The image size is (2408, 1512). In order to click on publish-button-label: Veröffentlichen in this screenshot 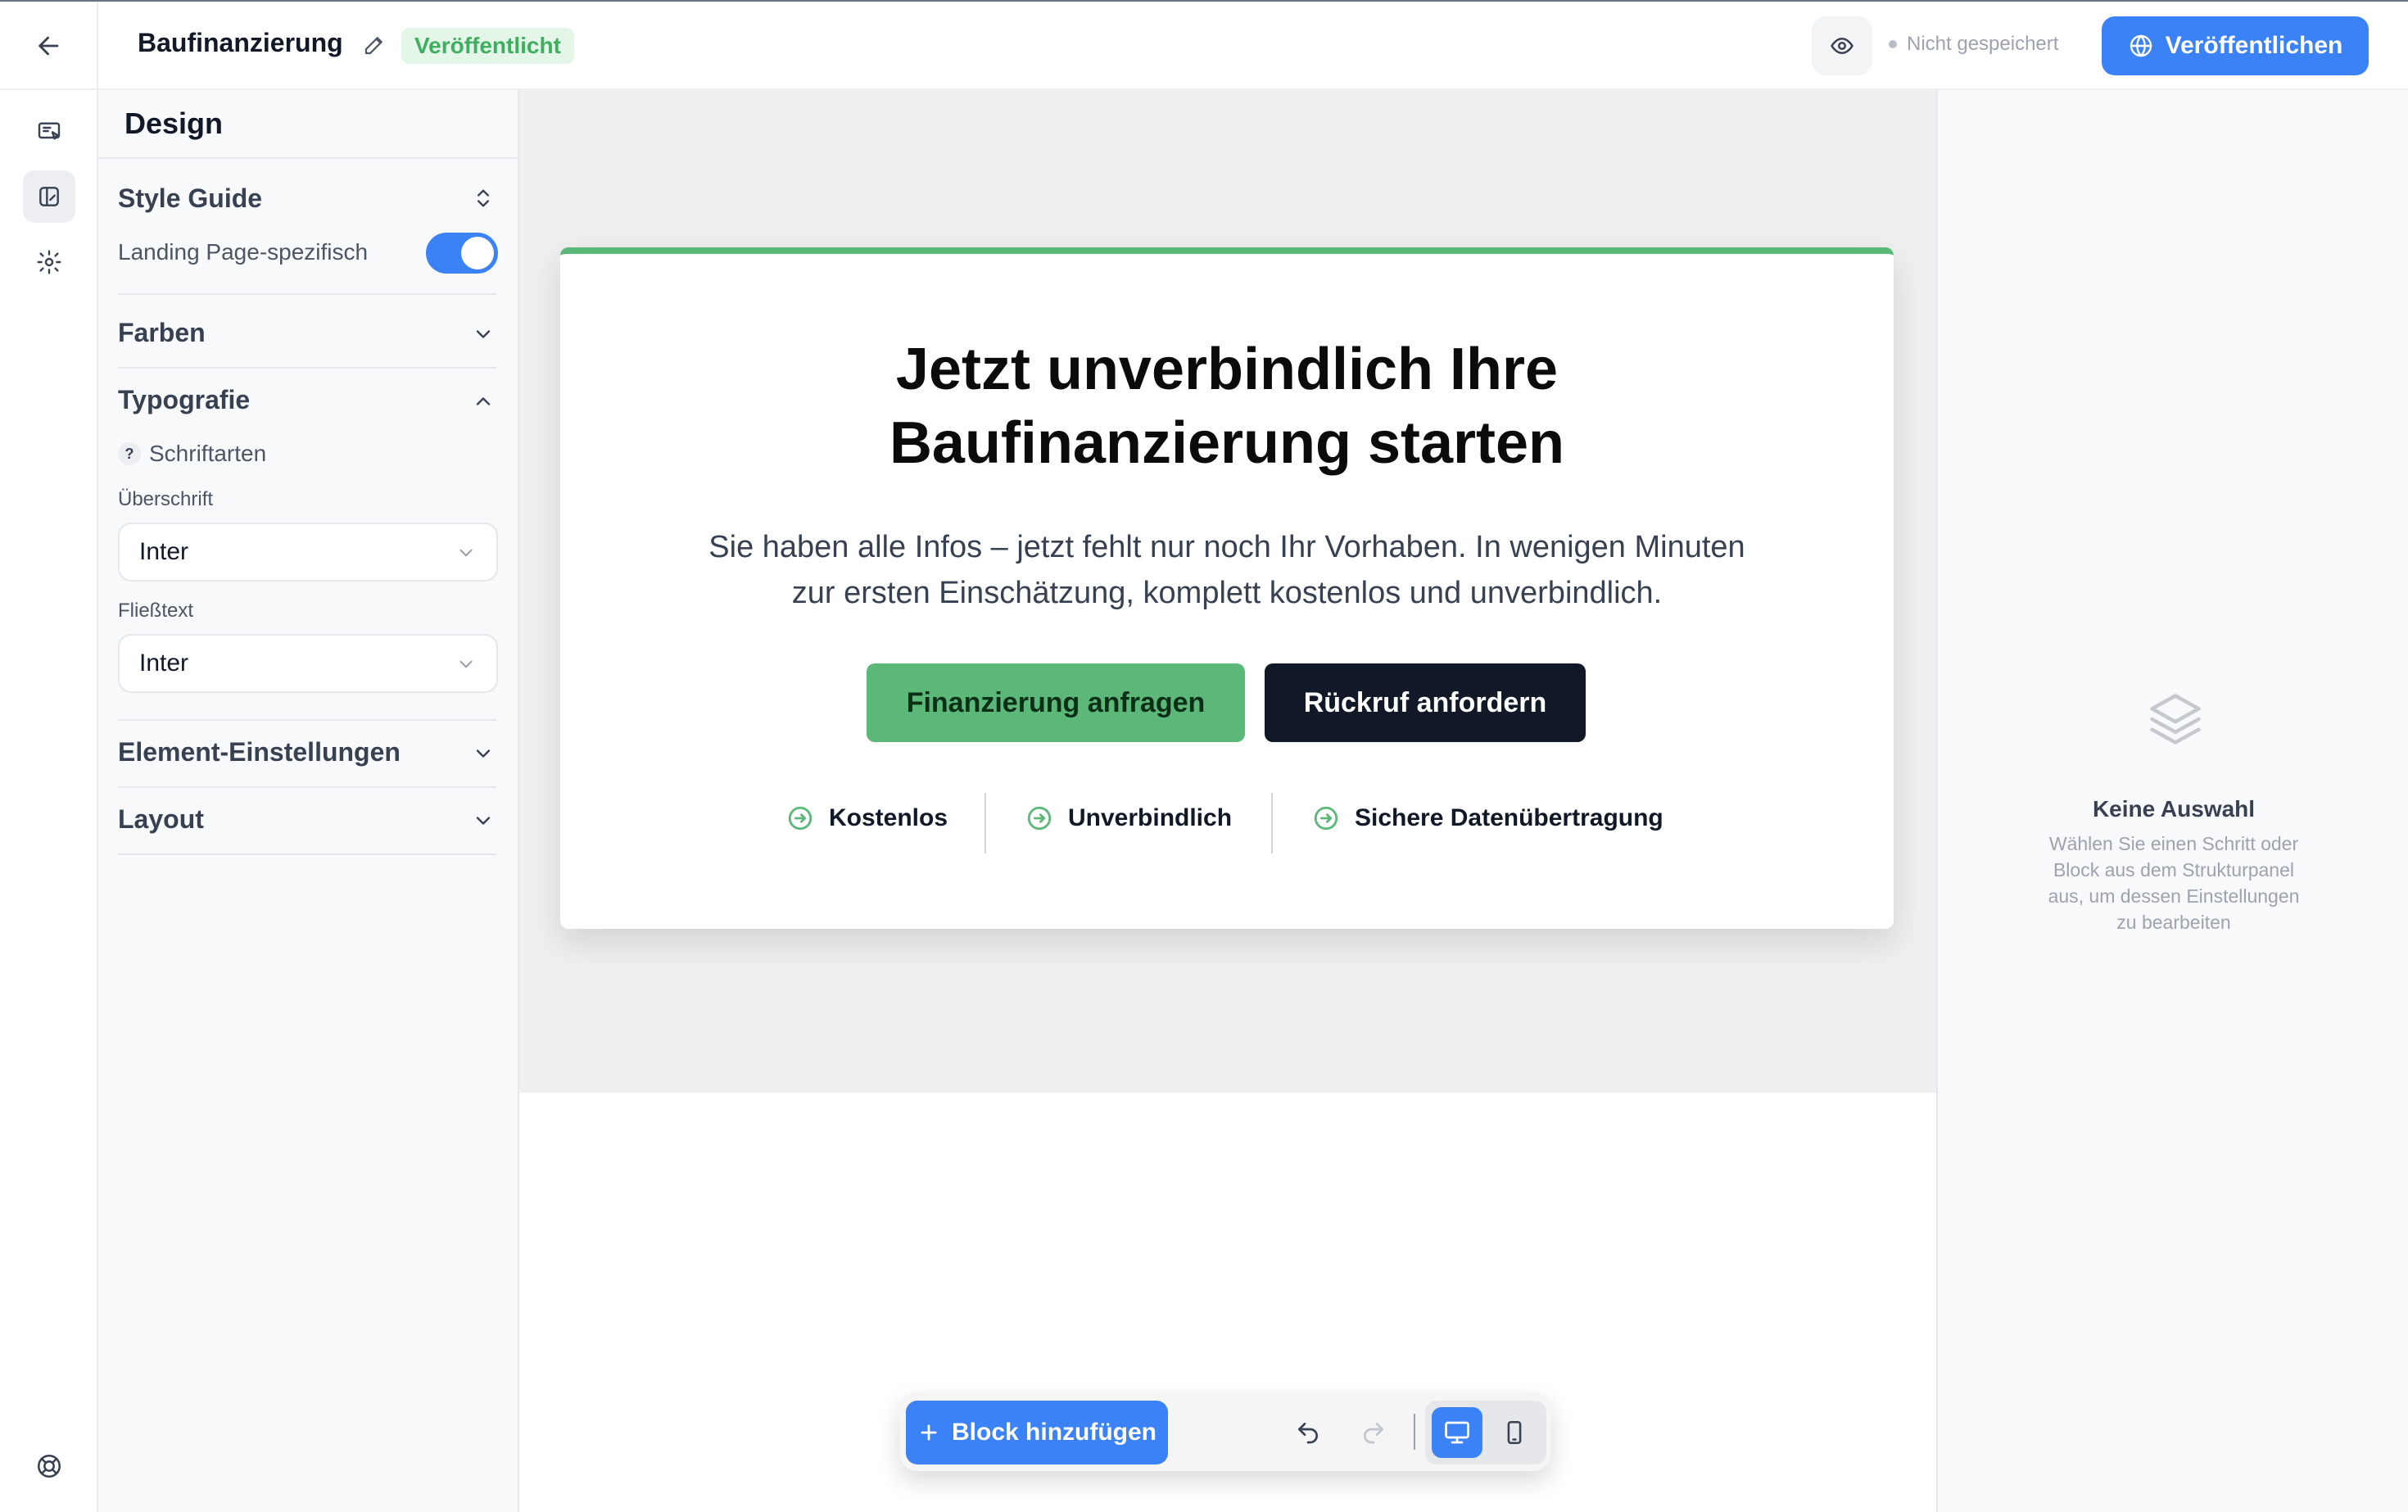, I will do `click(2254, 45)`.